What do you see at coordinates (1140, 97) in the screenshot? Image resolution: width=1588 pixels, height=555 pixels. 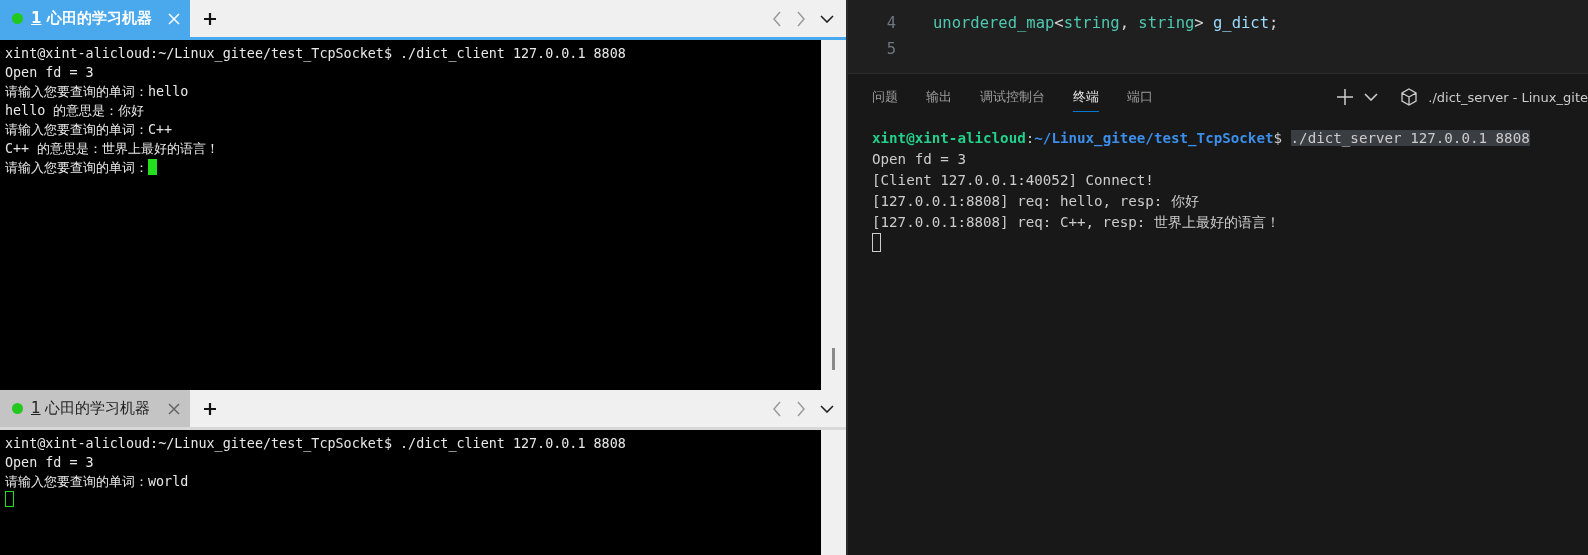 I see `panel-tab: 端口` at bounding box center [1140, 97].